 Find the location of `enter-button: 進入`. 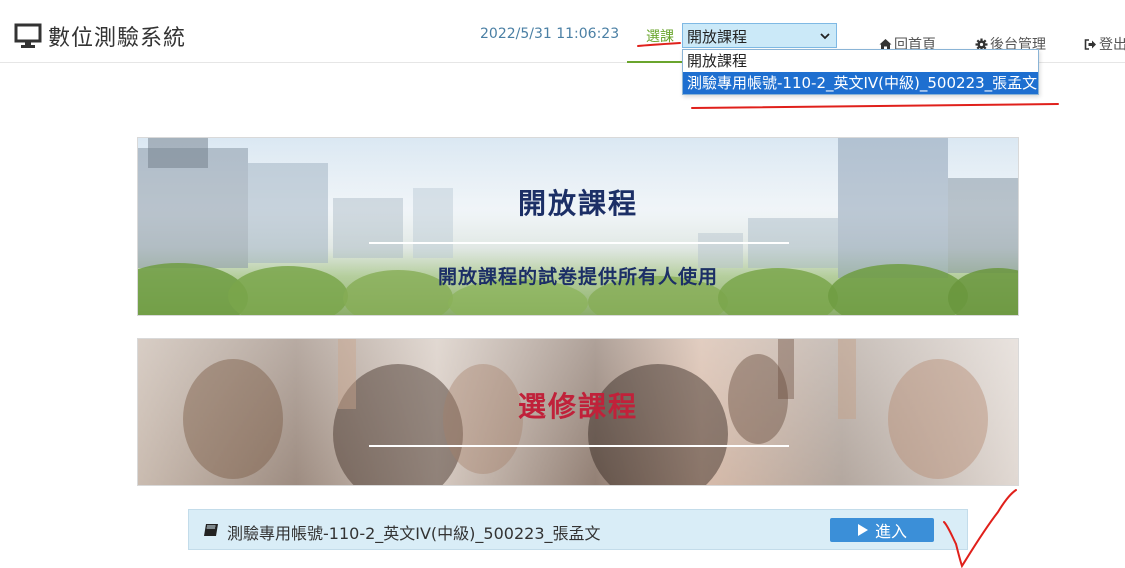

enter-button: 進入 is located at coordinates (882, 530).